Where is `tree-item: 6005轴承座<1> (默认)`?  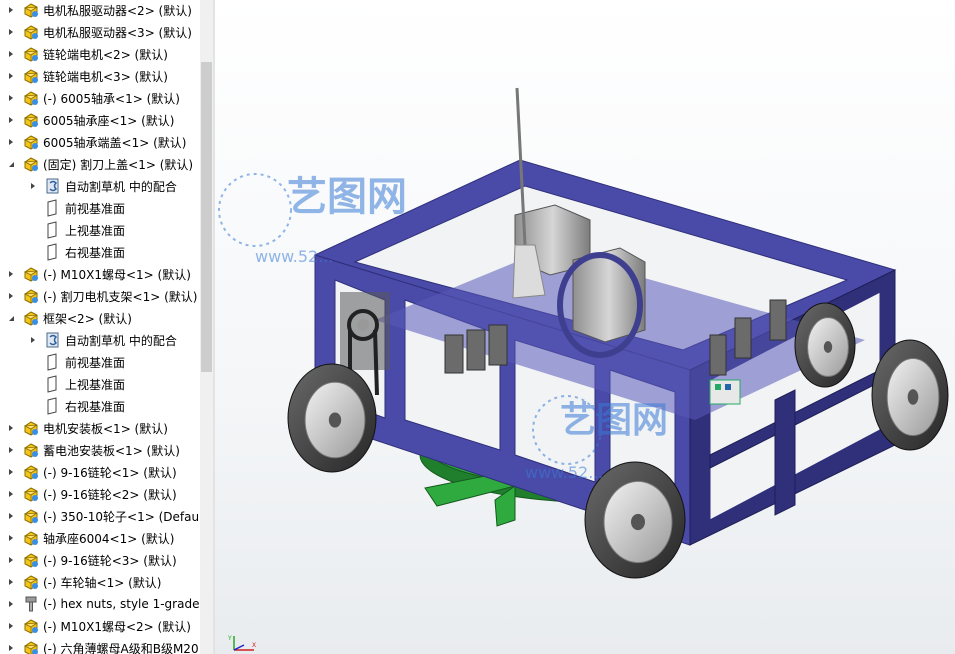 tree-item: 6005轴承座<1> (默认) is located at coordinates (103, 120).